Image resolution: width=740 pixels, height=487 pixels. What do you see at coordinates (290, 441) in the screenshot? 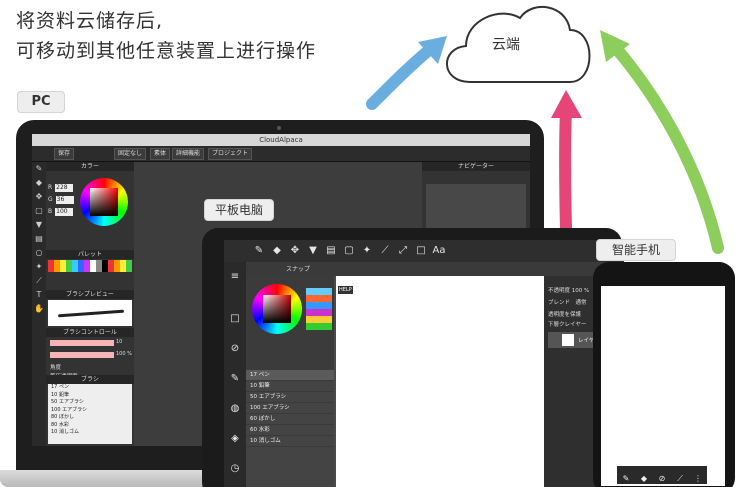
I see `tablet-brush-item: 10 消しゴム` at bounding box center [290, 441].